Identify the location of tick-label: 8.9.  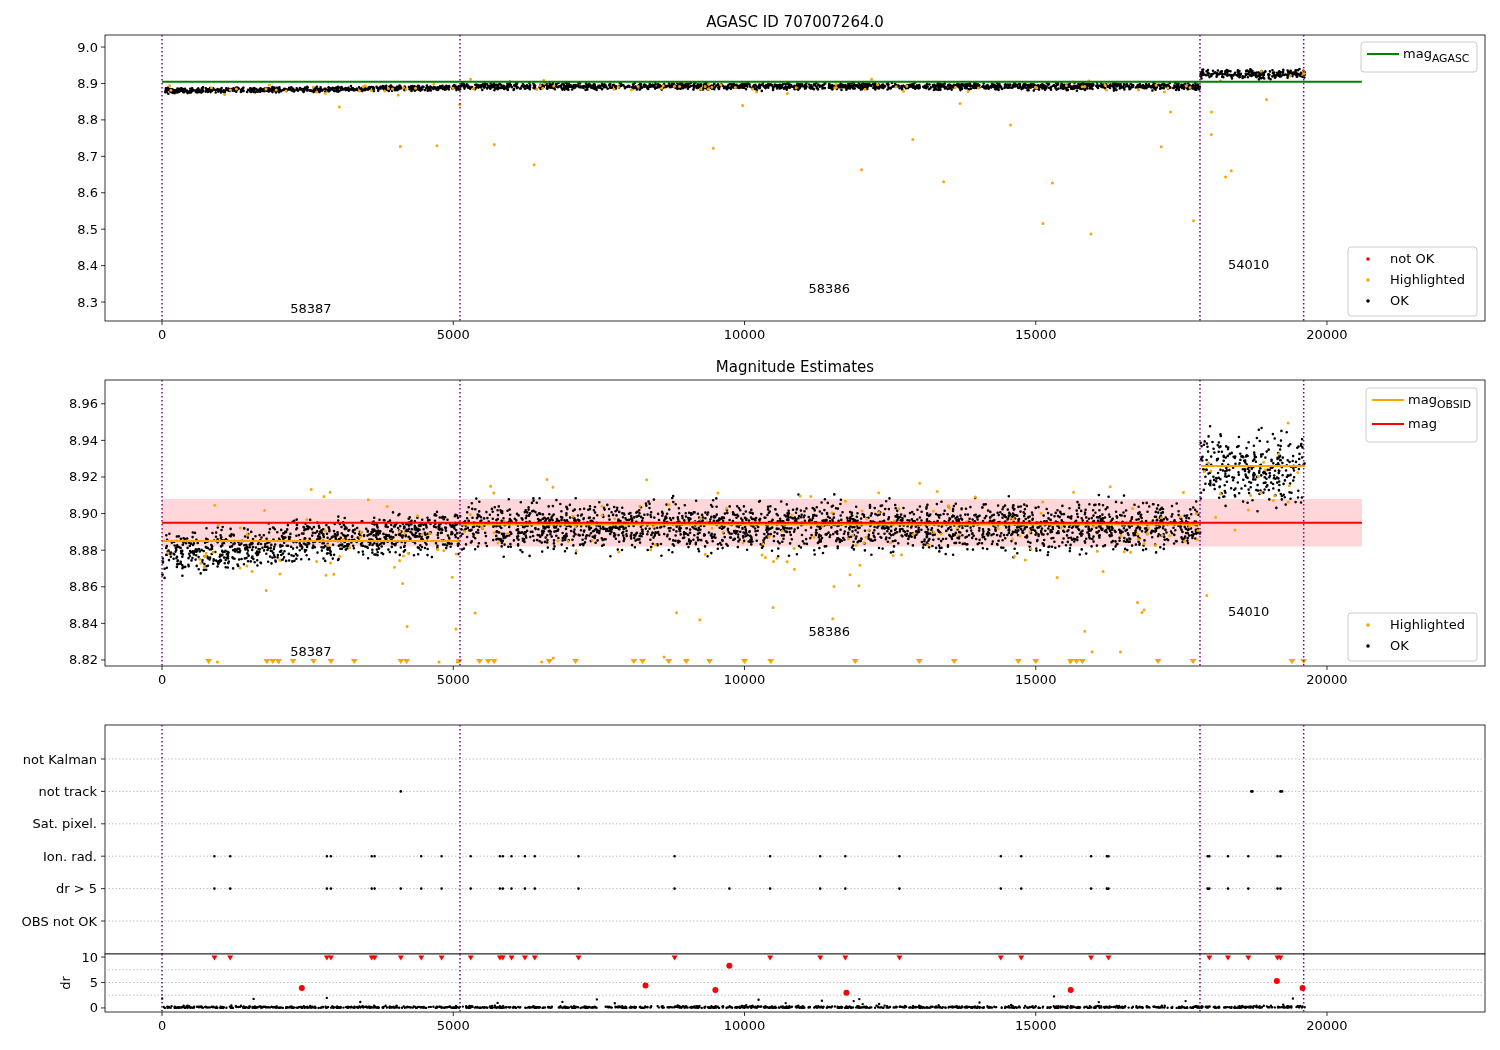
(87, 83).